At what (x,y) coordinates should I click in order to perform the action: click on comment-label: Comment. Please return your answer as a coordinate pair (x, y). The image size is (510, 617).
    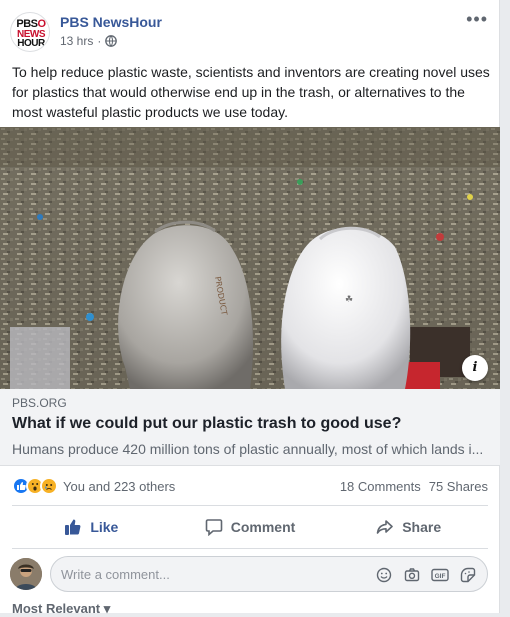
    Looking at the image, I should click on (263, 527).